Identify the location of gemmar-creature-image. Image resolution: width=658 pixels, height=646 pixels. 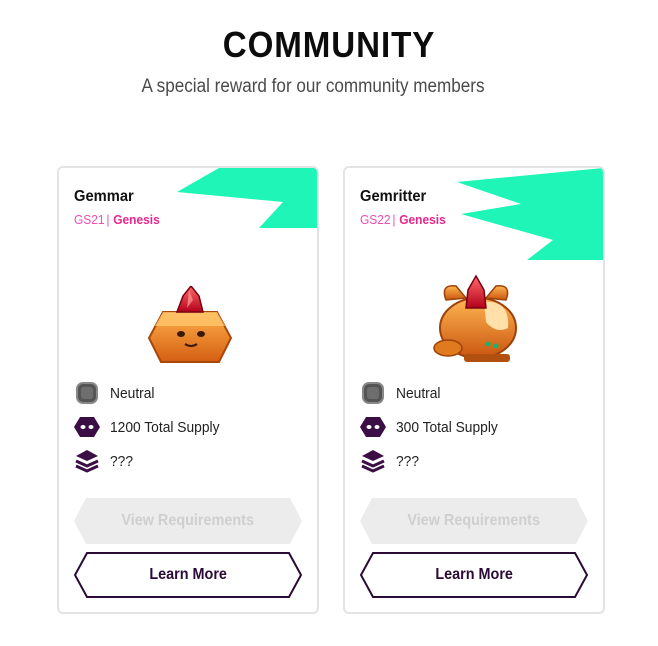
(188, 326).